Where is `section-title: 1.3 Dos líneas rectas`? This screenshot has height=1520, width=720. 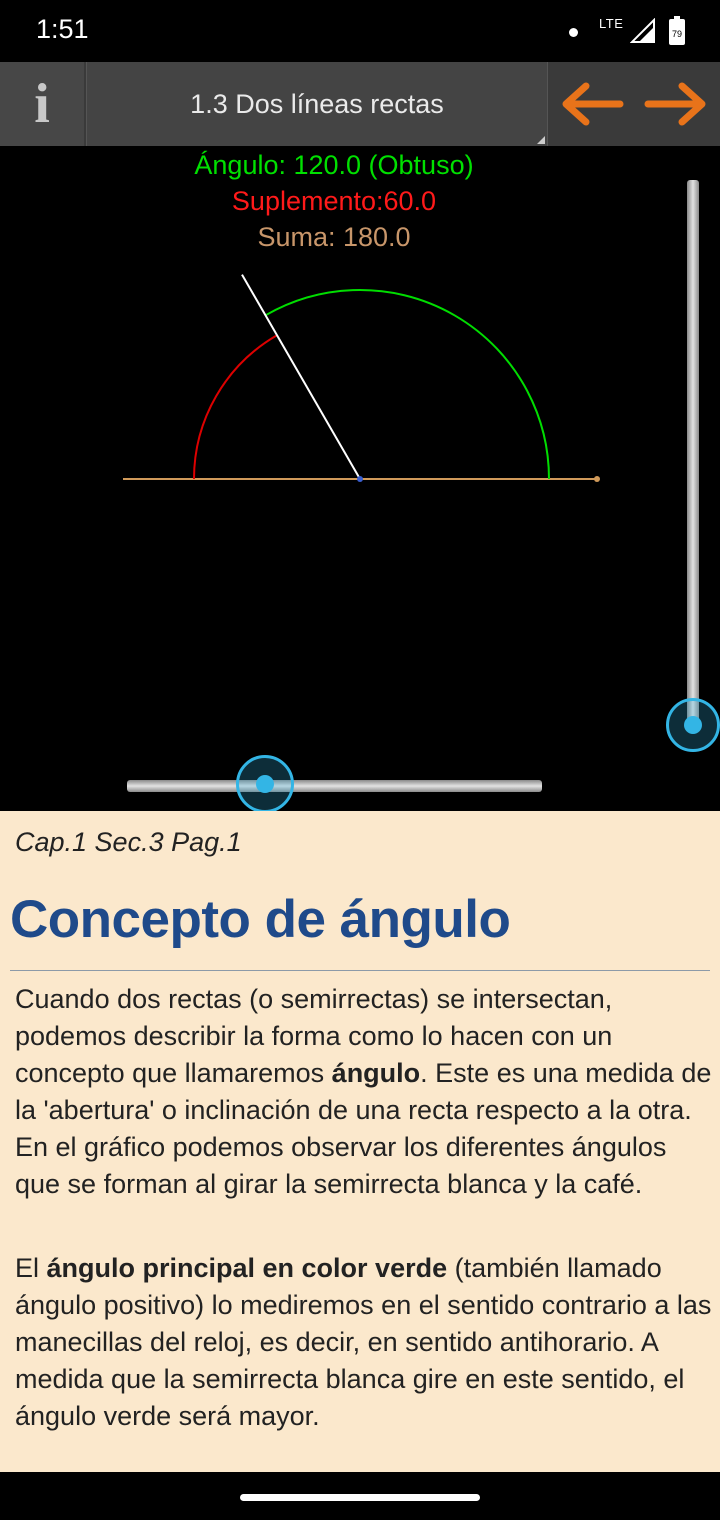
section-title: 1.3 Dos líneas rectas is located at coordinates (317, 103).